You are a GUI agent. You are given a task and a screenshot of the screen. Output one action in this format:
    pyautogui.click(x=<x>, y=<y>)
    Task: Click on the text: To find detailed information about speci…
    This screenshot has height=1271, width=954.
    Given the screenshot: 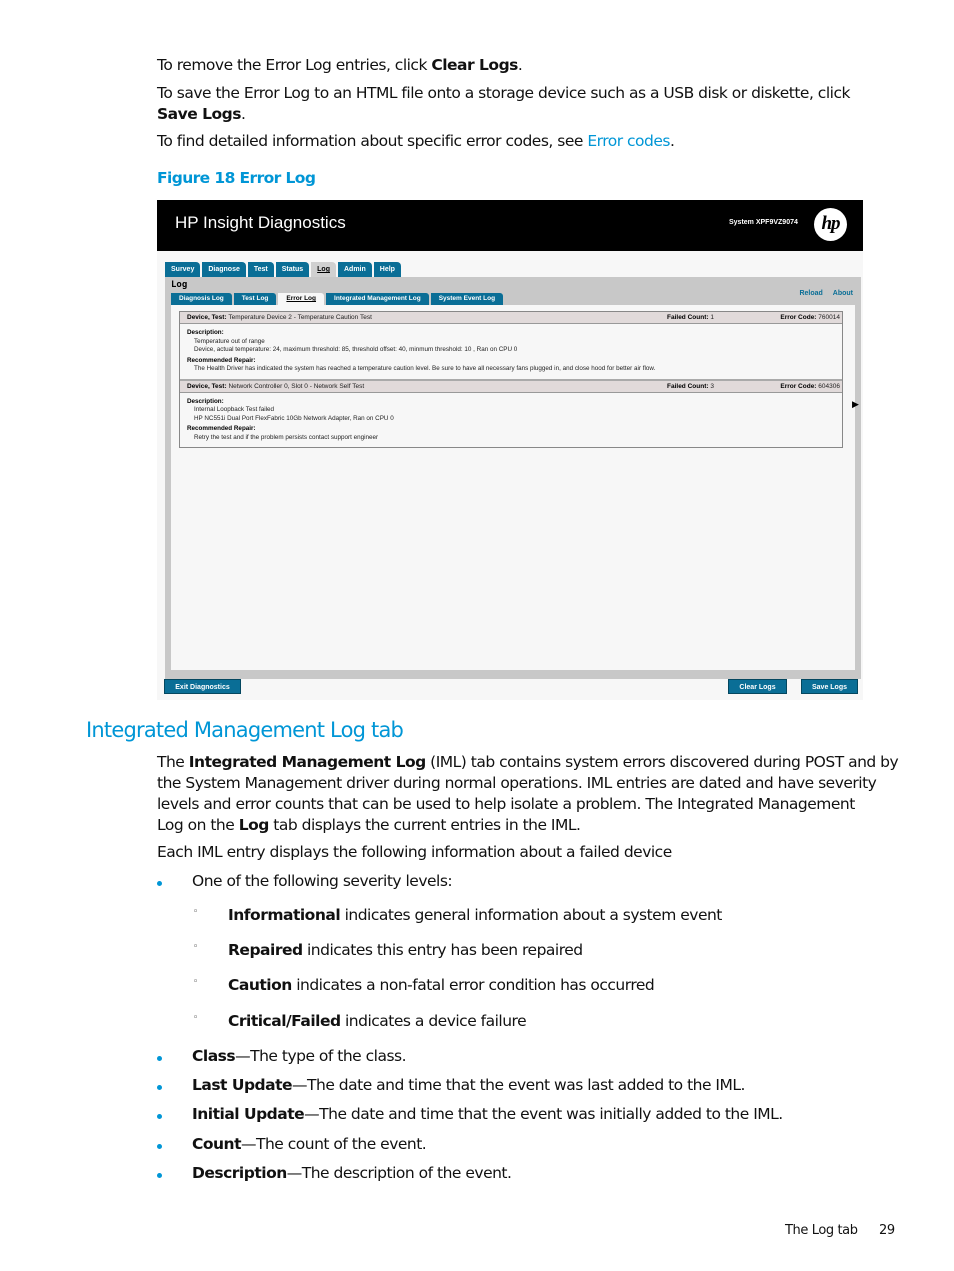 What is the action you would take?
    pyautogui.click(x=372, y=141)
    